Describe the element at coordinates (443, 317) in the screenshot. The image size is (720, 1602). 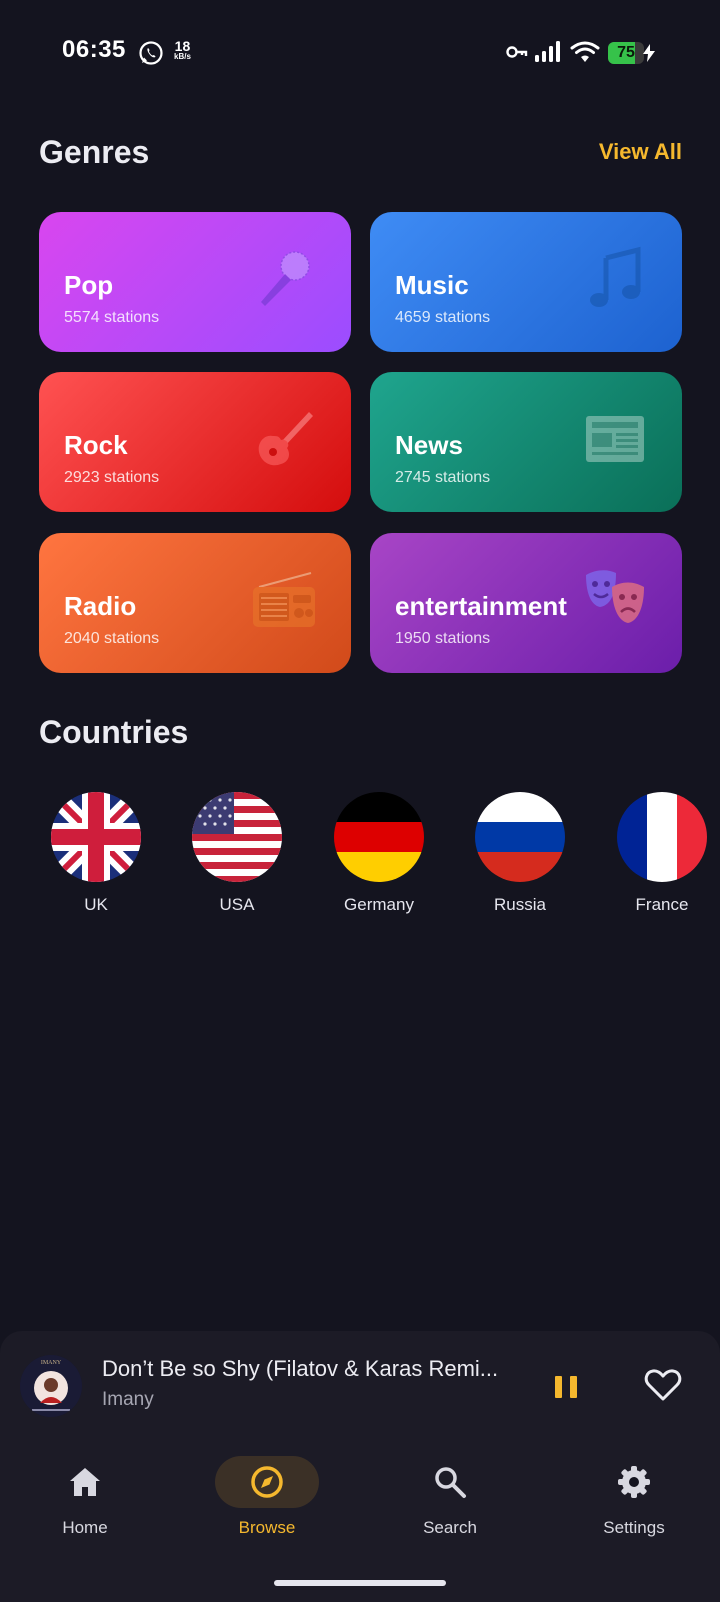
I see `genre-count: 4659 stations` at that location.